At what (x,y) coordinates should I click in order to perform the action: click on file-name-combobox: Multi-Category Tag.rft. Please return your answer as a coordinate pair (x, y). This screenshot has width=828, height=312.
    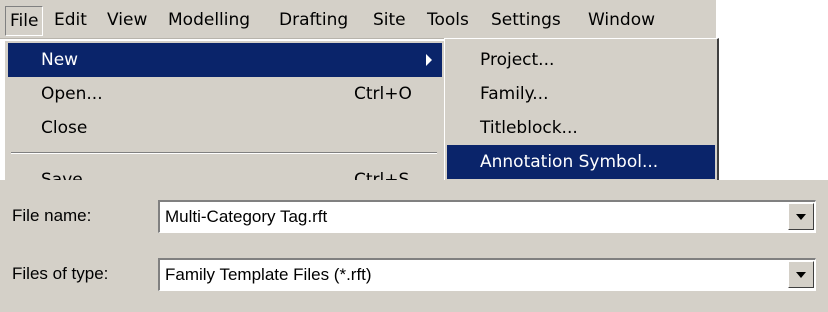
    Looking at the image, I should click on (487, 216).